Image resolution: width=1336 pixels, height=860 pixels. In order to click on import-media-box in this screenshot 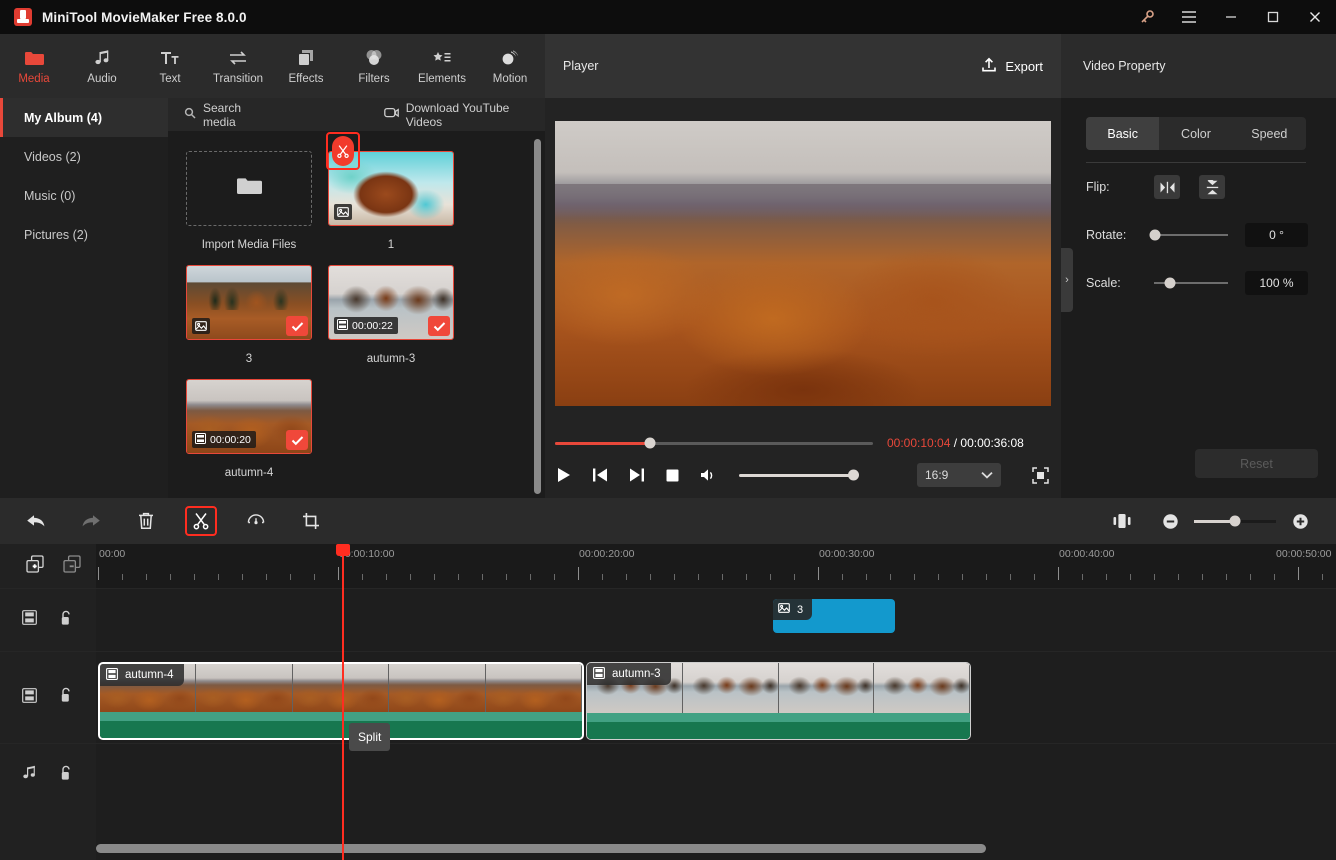, I will do `click(249, 188)`.